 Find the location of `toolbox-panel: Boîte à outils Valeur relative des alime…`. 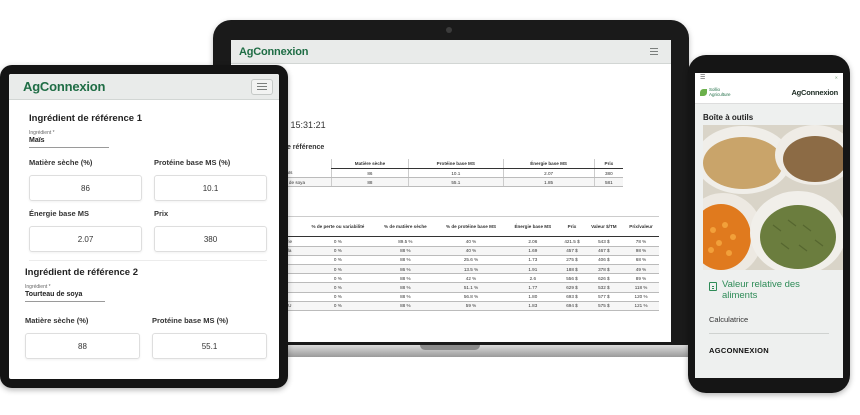

toolbox-panel: Boîte à outils Valeur relative des alime… is located at coordinates (769, 241).